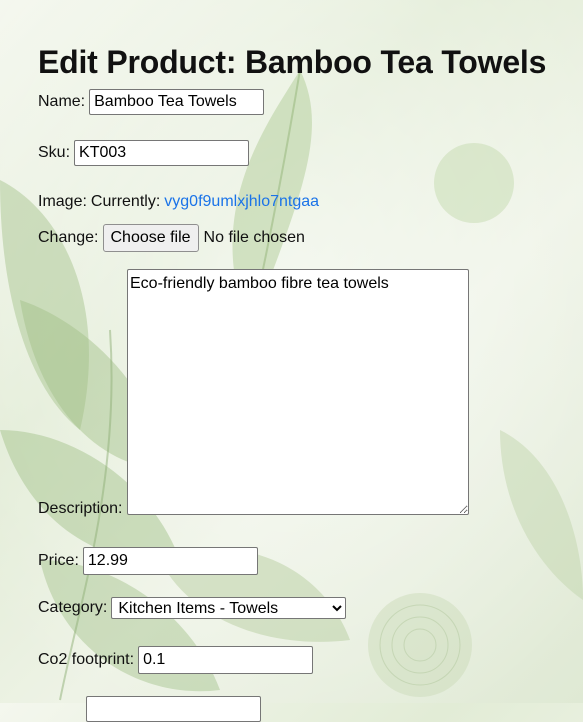 This screenshot has width=583, height=722. I want to click on current-image-link: vyg0f9umlxjhlo7ntgaa, so click(241, 202).